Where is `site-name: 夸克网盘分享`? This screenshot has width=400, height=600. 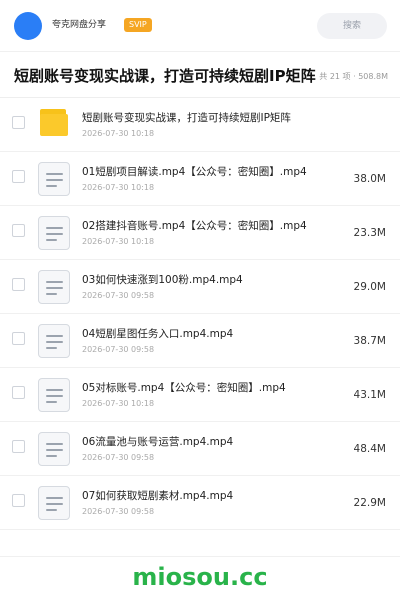
site-name: 夸克网盘分享 is located at coordinates (79, 25).